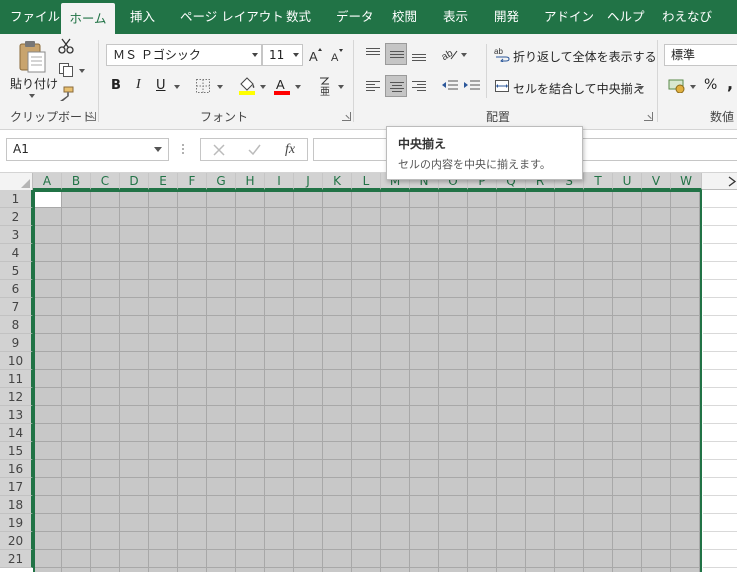 Image resolution: width=737 pixels, height=572 pixels. I want to click on row-header: 12, so click(16, 397).